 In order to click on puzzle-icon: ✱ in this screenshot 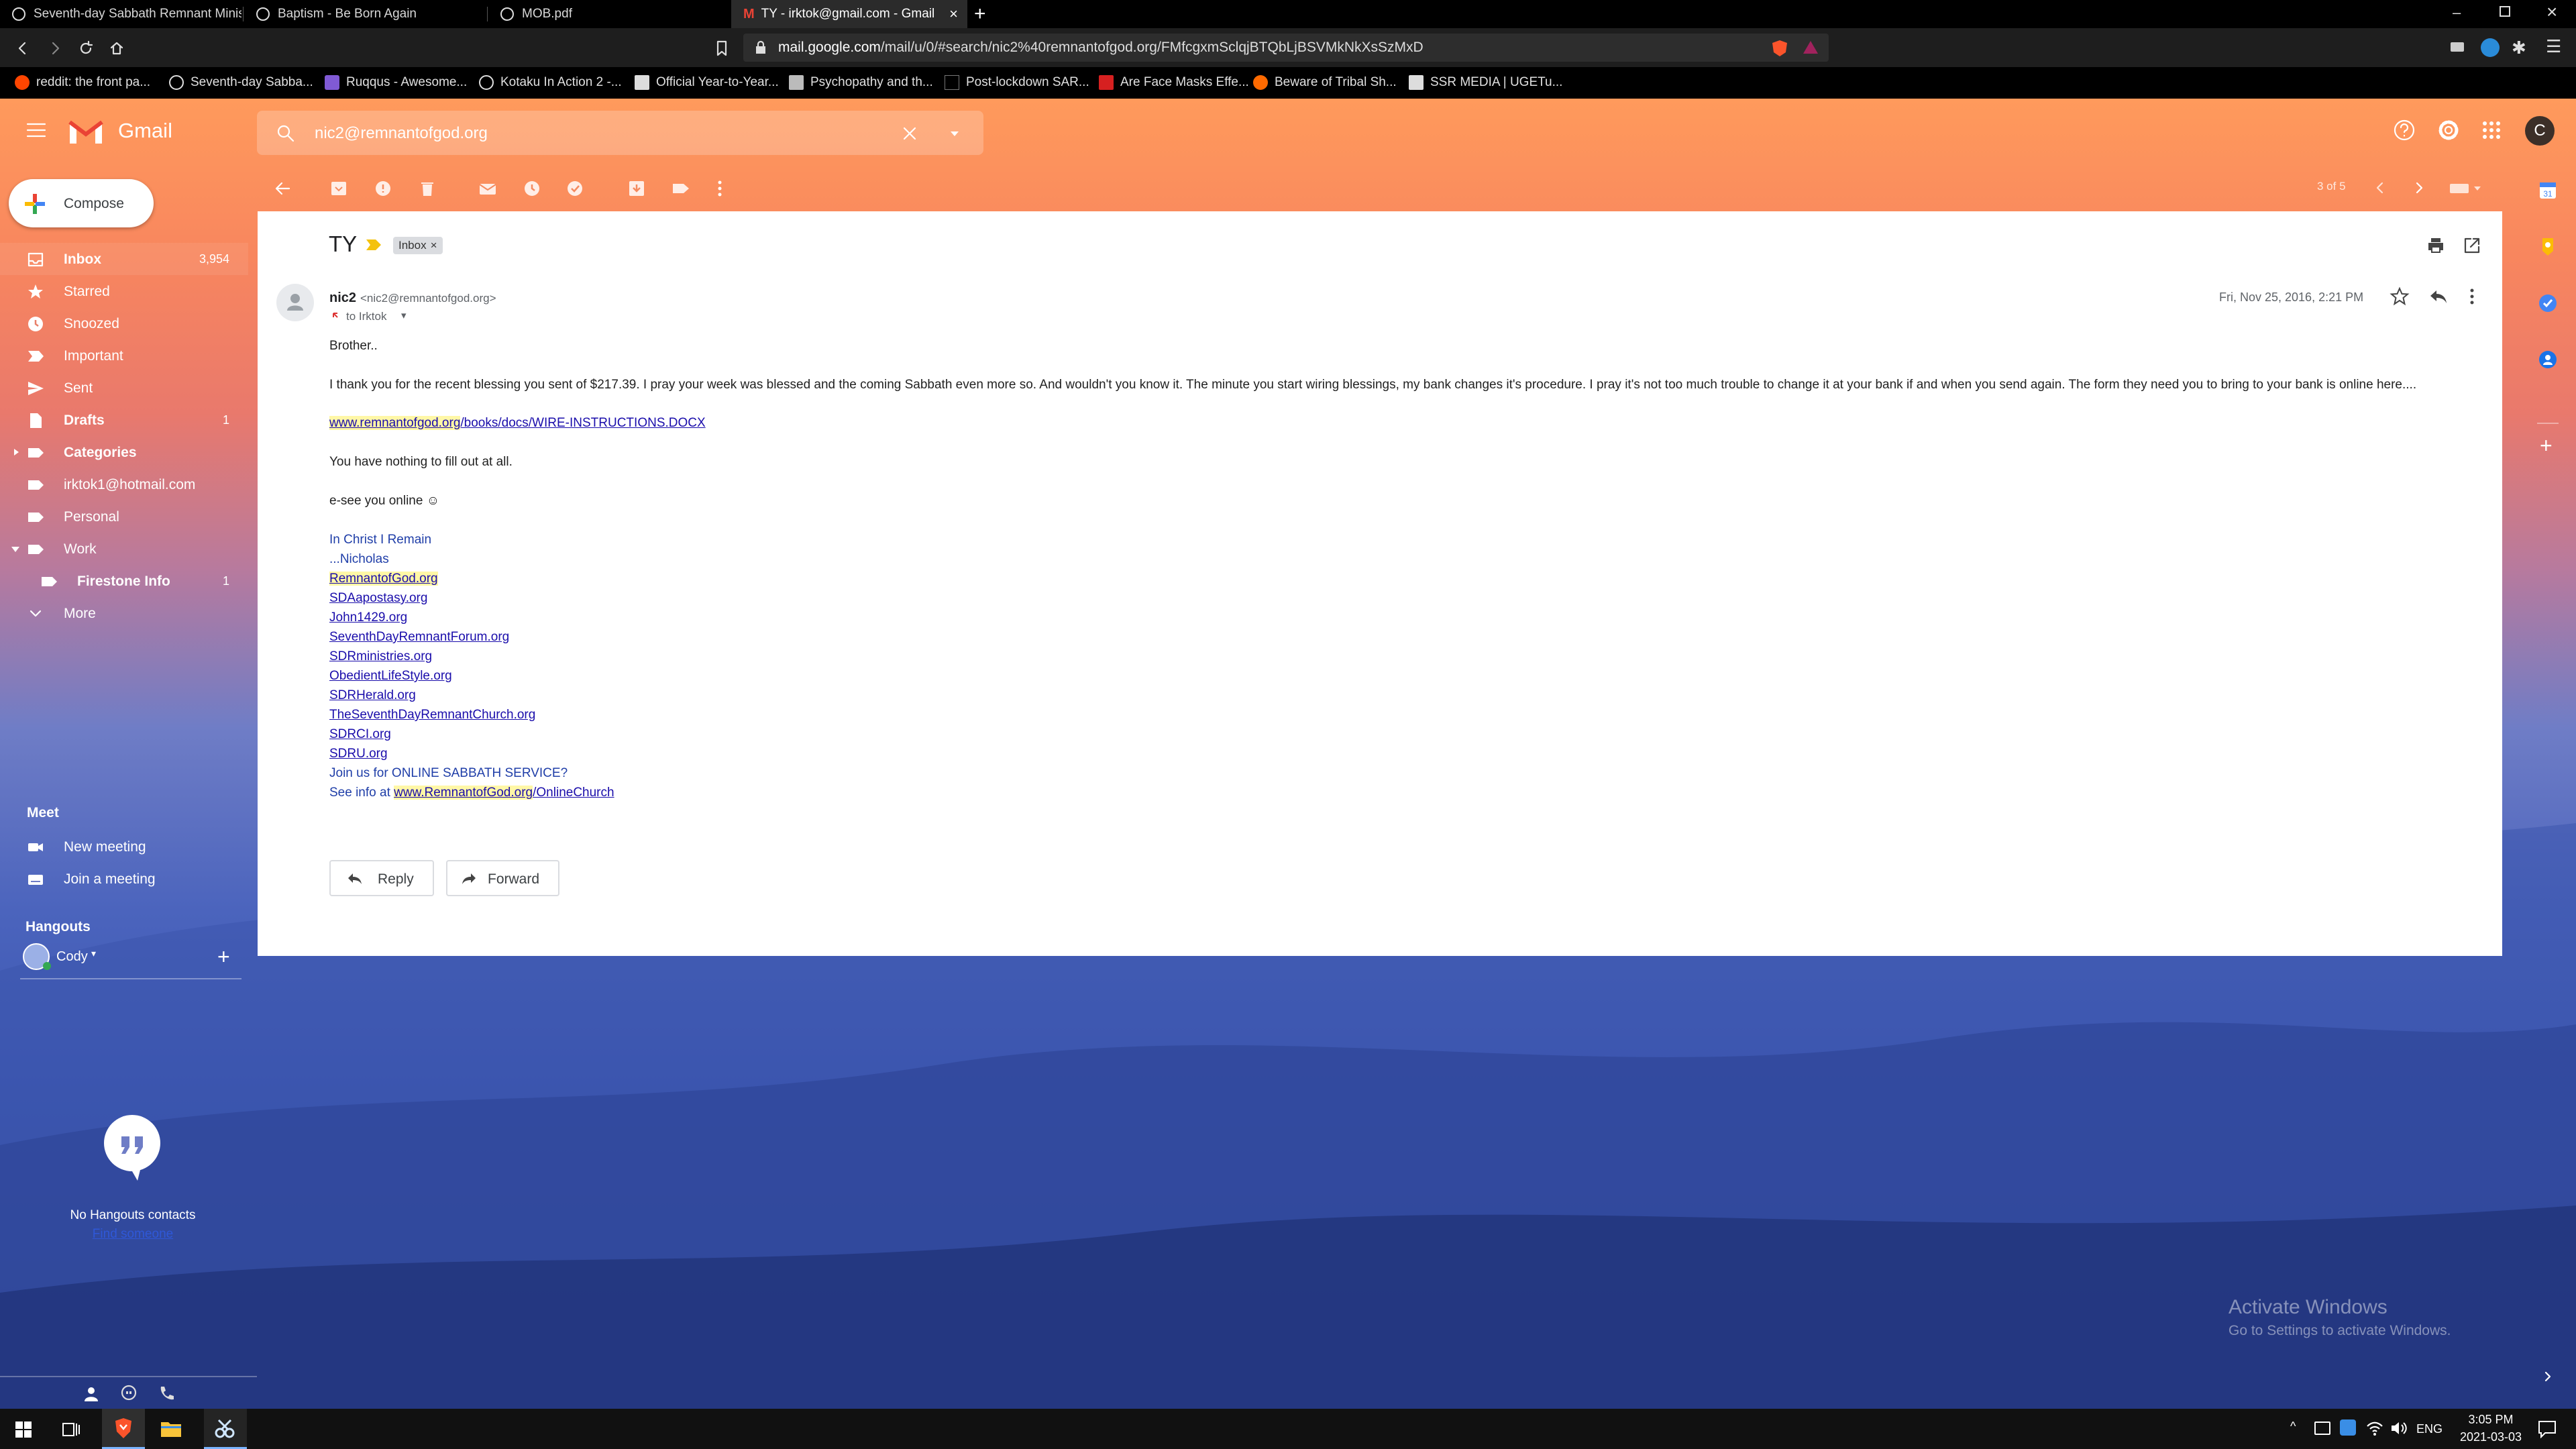, I will do `click(2519, 48)`.